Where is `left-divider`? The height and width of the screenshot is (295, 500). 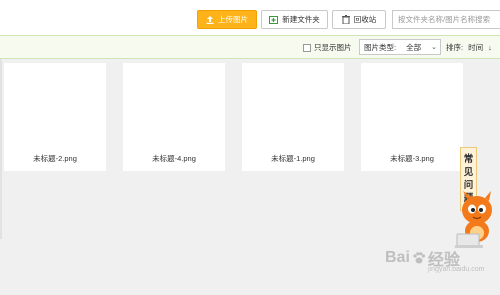
left-divider is located at coordinates (1, 149).